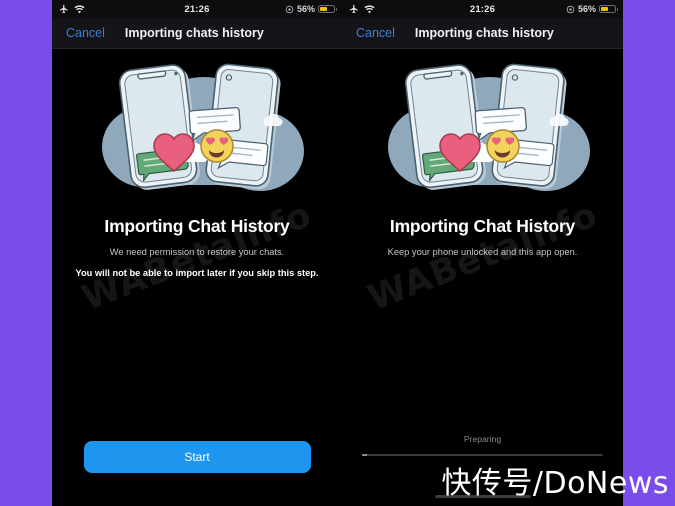 The image size is (675, 506). What do you see at coordinates (555, 483) in the screenshot?
I see `donews-watermark: 快传号/DoNews` at bounding box center [555, 483].